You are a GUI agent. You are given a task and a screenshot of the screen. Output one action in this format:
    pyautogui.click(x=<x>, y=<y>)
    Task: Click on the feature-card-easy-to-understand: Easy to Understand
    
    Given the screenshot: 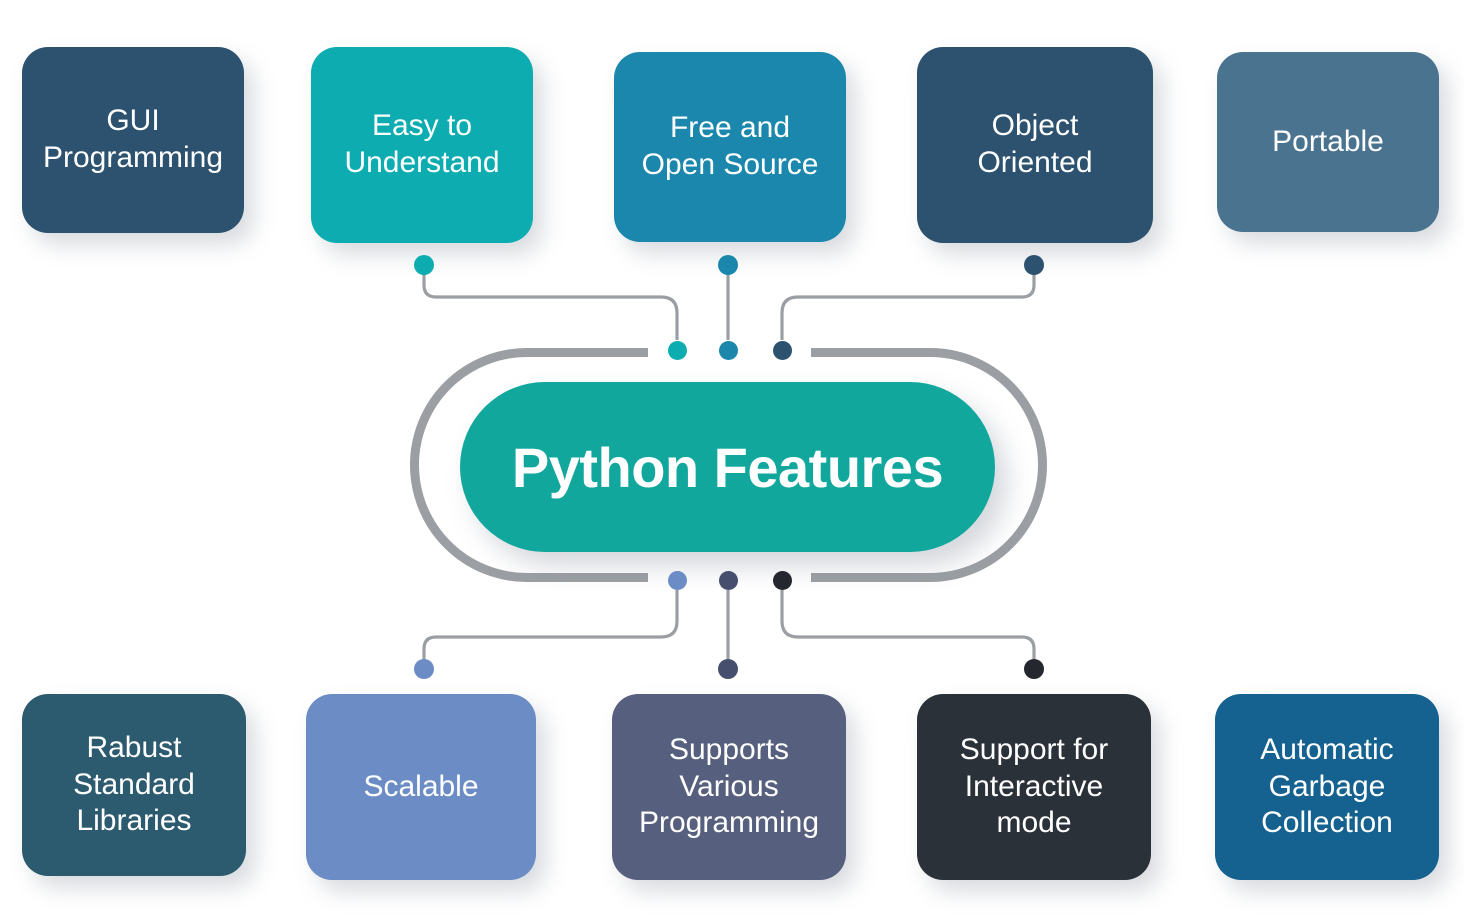 What is the action you would take?
    pyautogui.click(x=422, y=145)
    